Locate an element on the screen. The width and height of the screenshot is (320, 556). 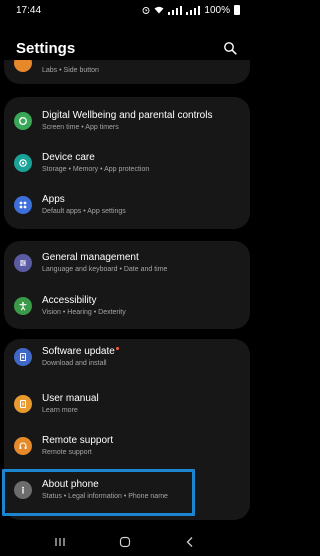
advanced-features-subtitle: Labs • Side button is located at coordinates (70, 70).